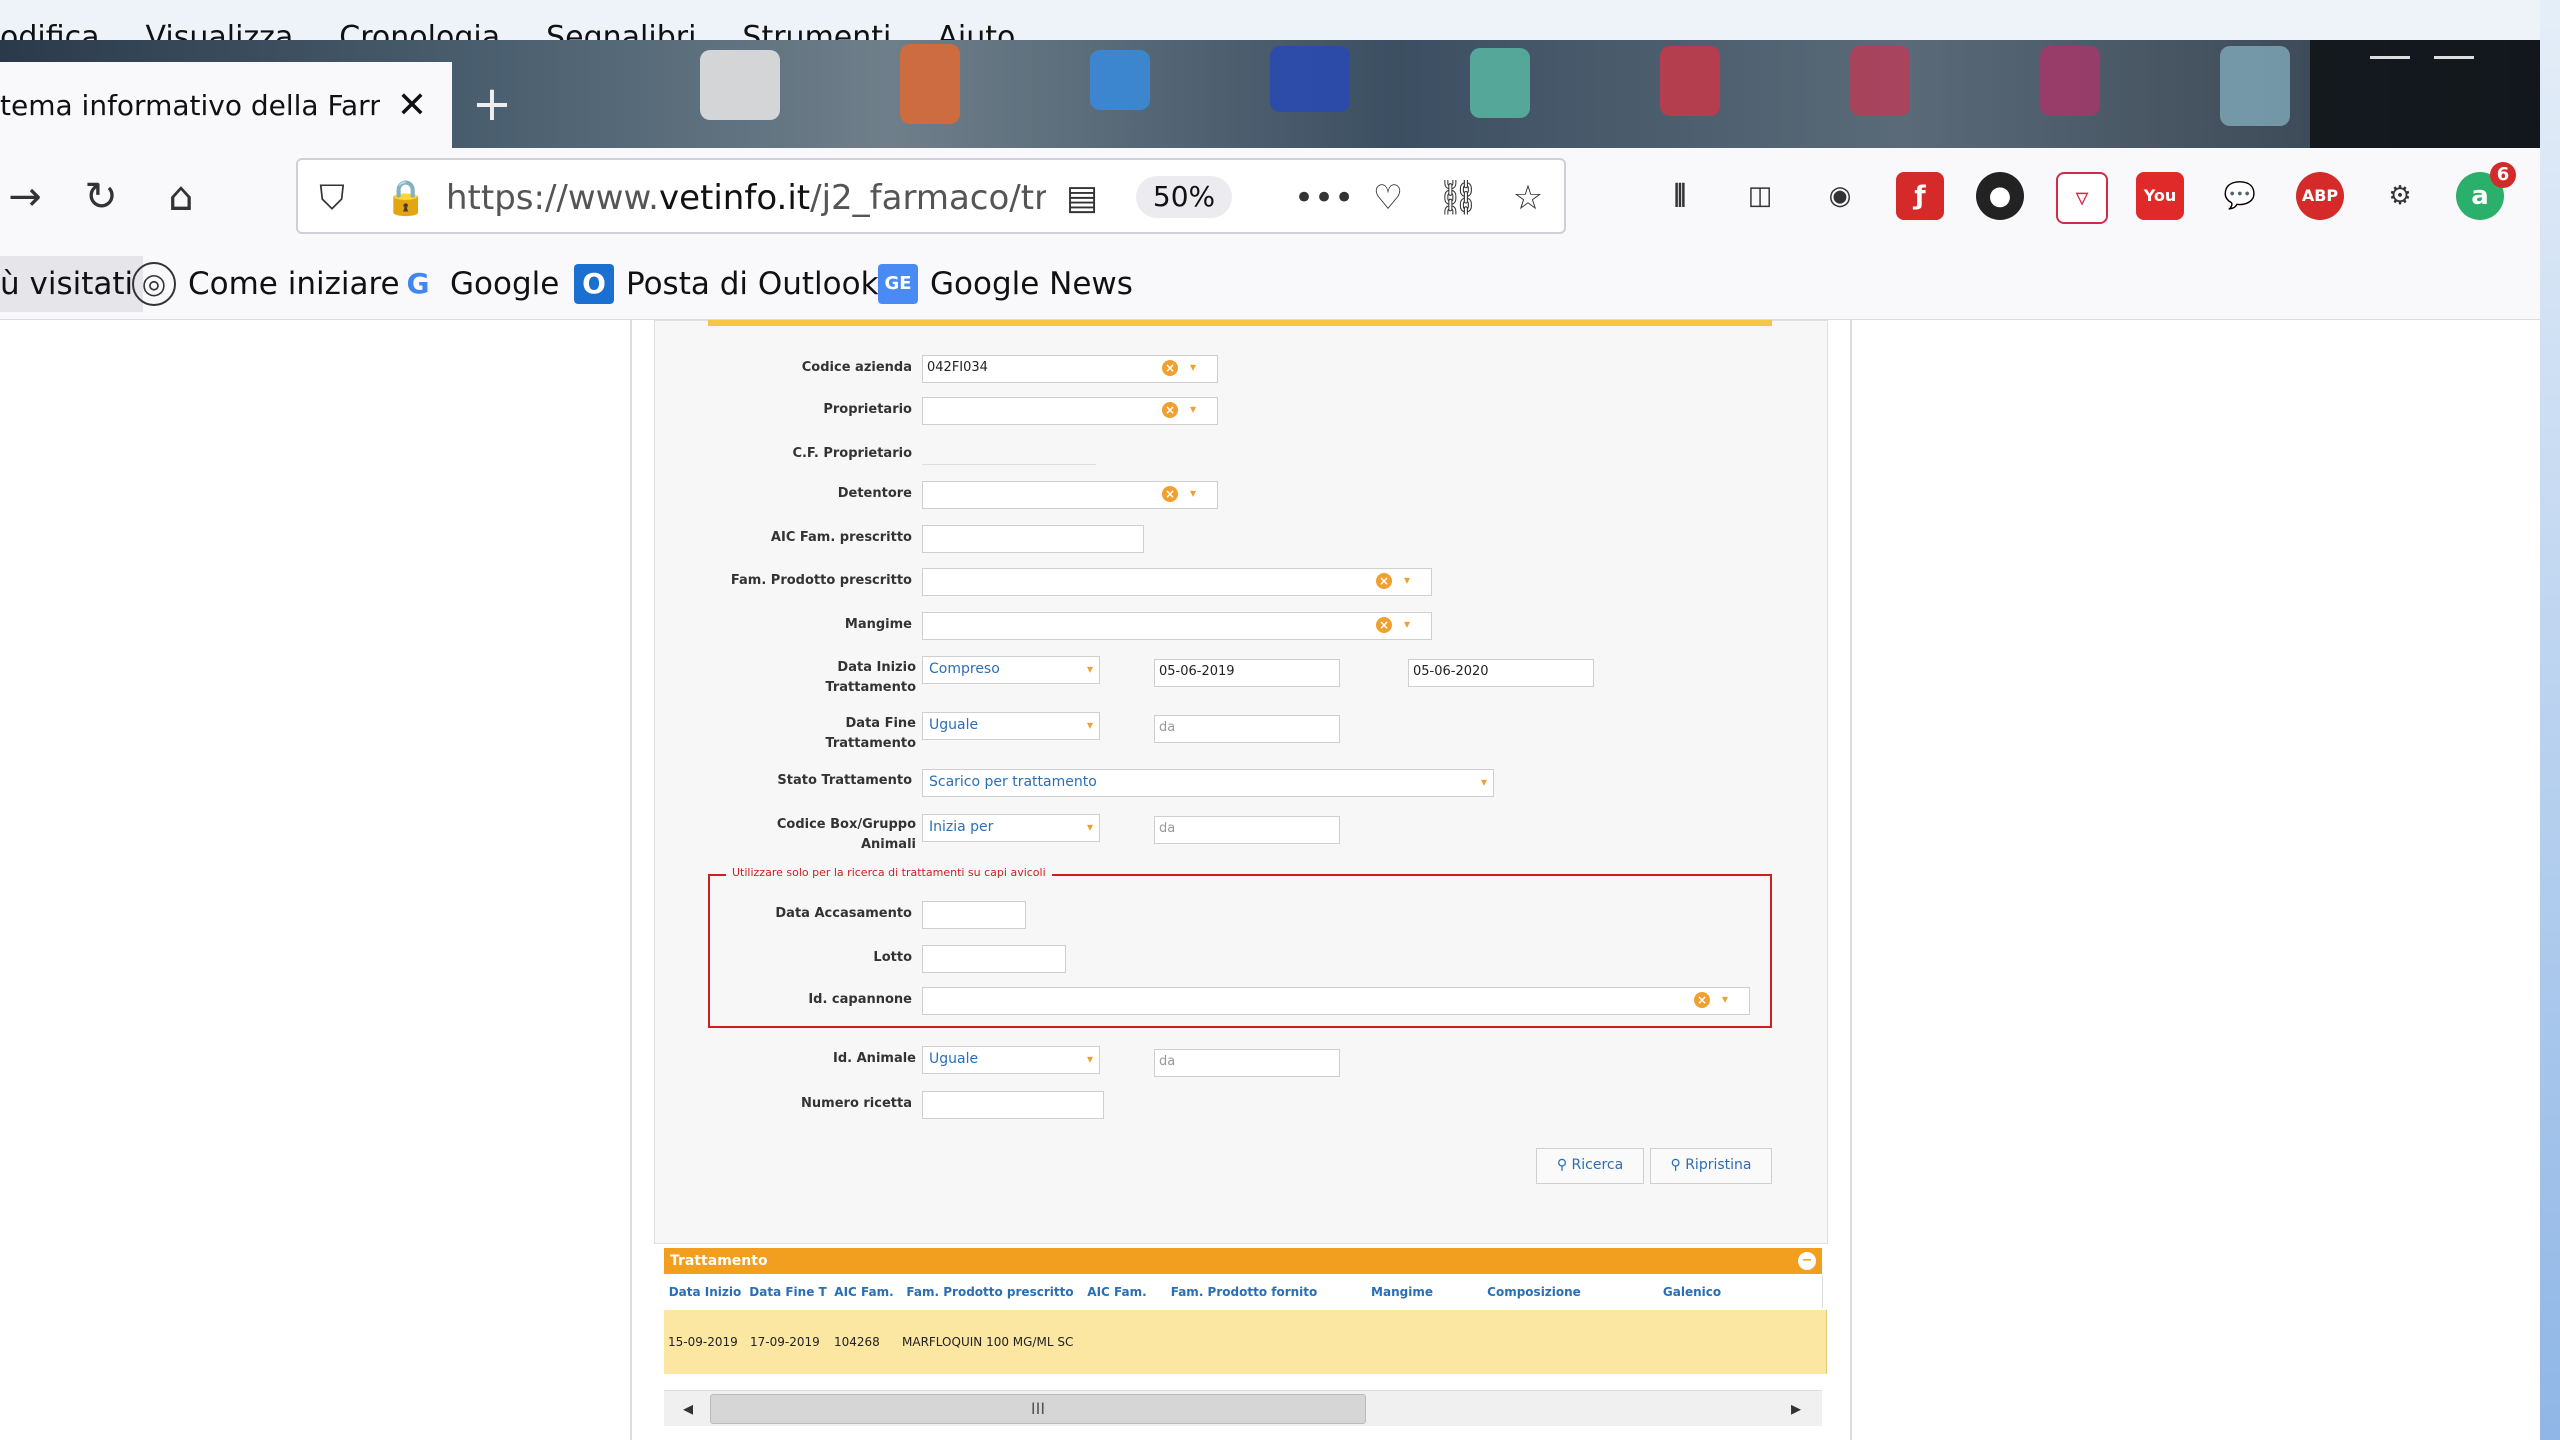 Image resolution: width=2560 pixels, height=1440 pixels. Describe the element at coordinates (412, 106) in the screenshot. I see `tab-close-icon: ✕` at that location.